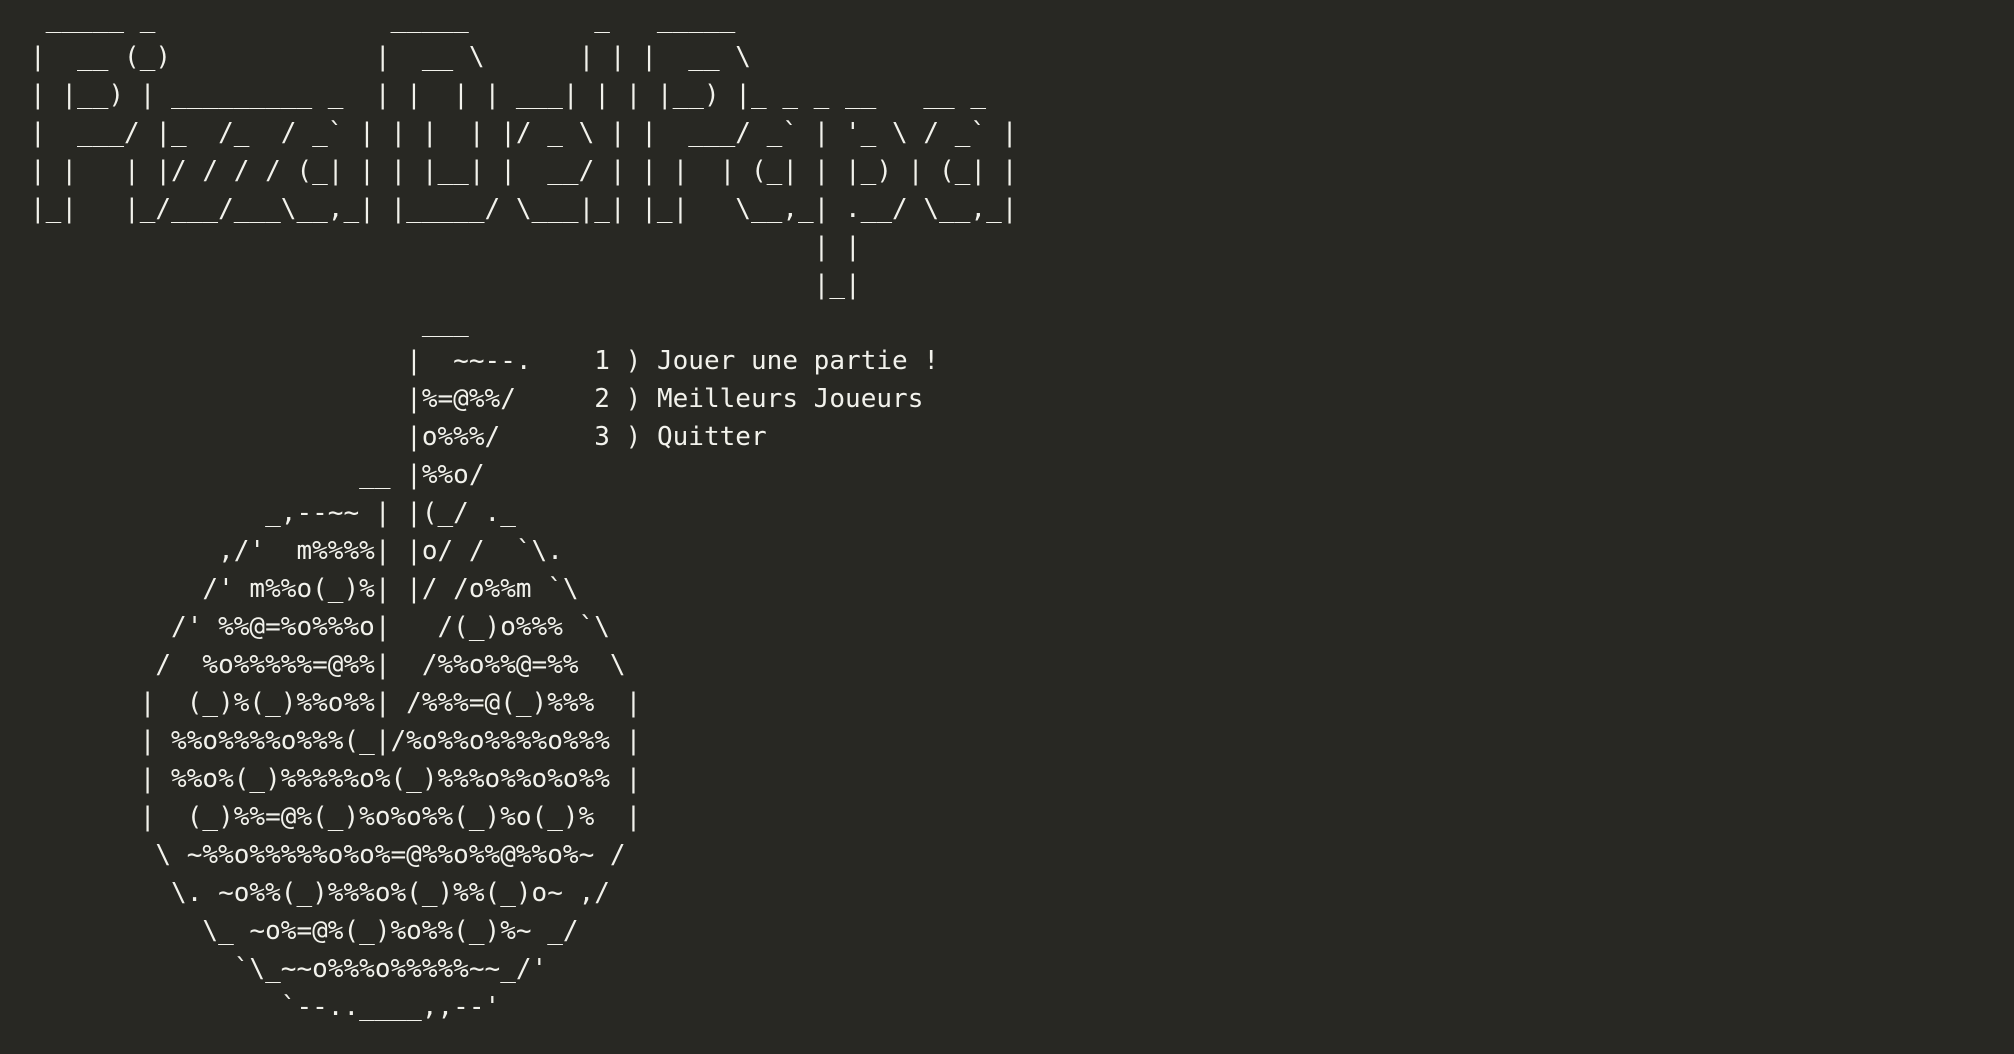 The height and width of the screenshot is (1054, 2014). Describe the element at coordinates (304, 931) in the screenshot. I see `pizza-art-text: \_ ~o%=@%(_)%o%%(_)%~ _/` at that location.